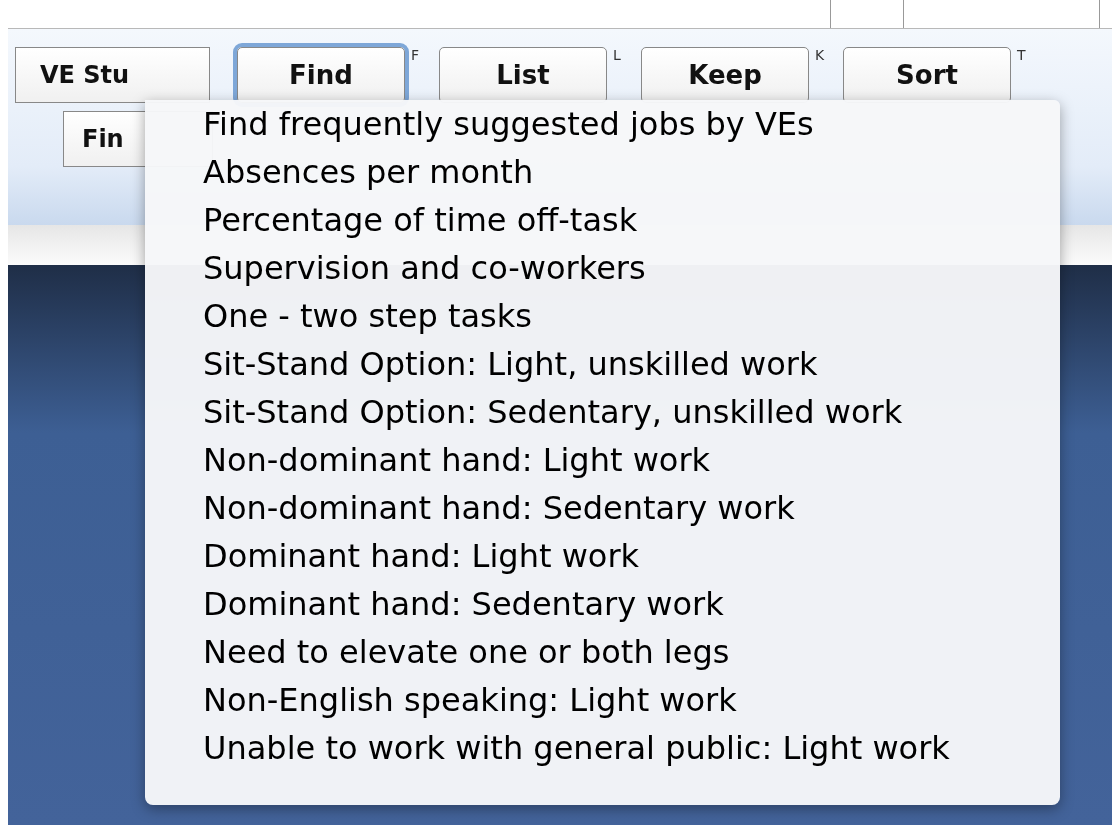  Describe the element at coordinates (112, 75) in the screenshot. I see `ve-stuff-button: VE Stu` at that location.